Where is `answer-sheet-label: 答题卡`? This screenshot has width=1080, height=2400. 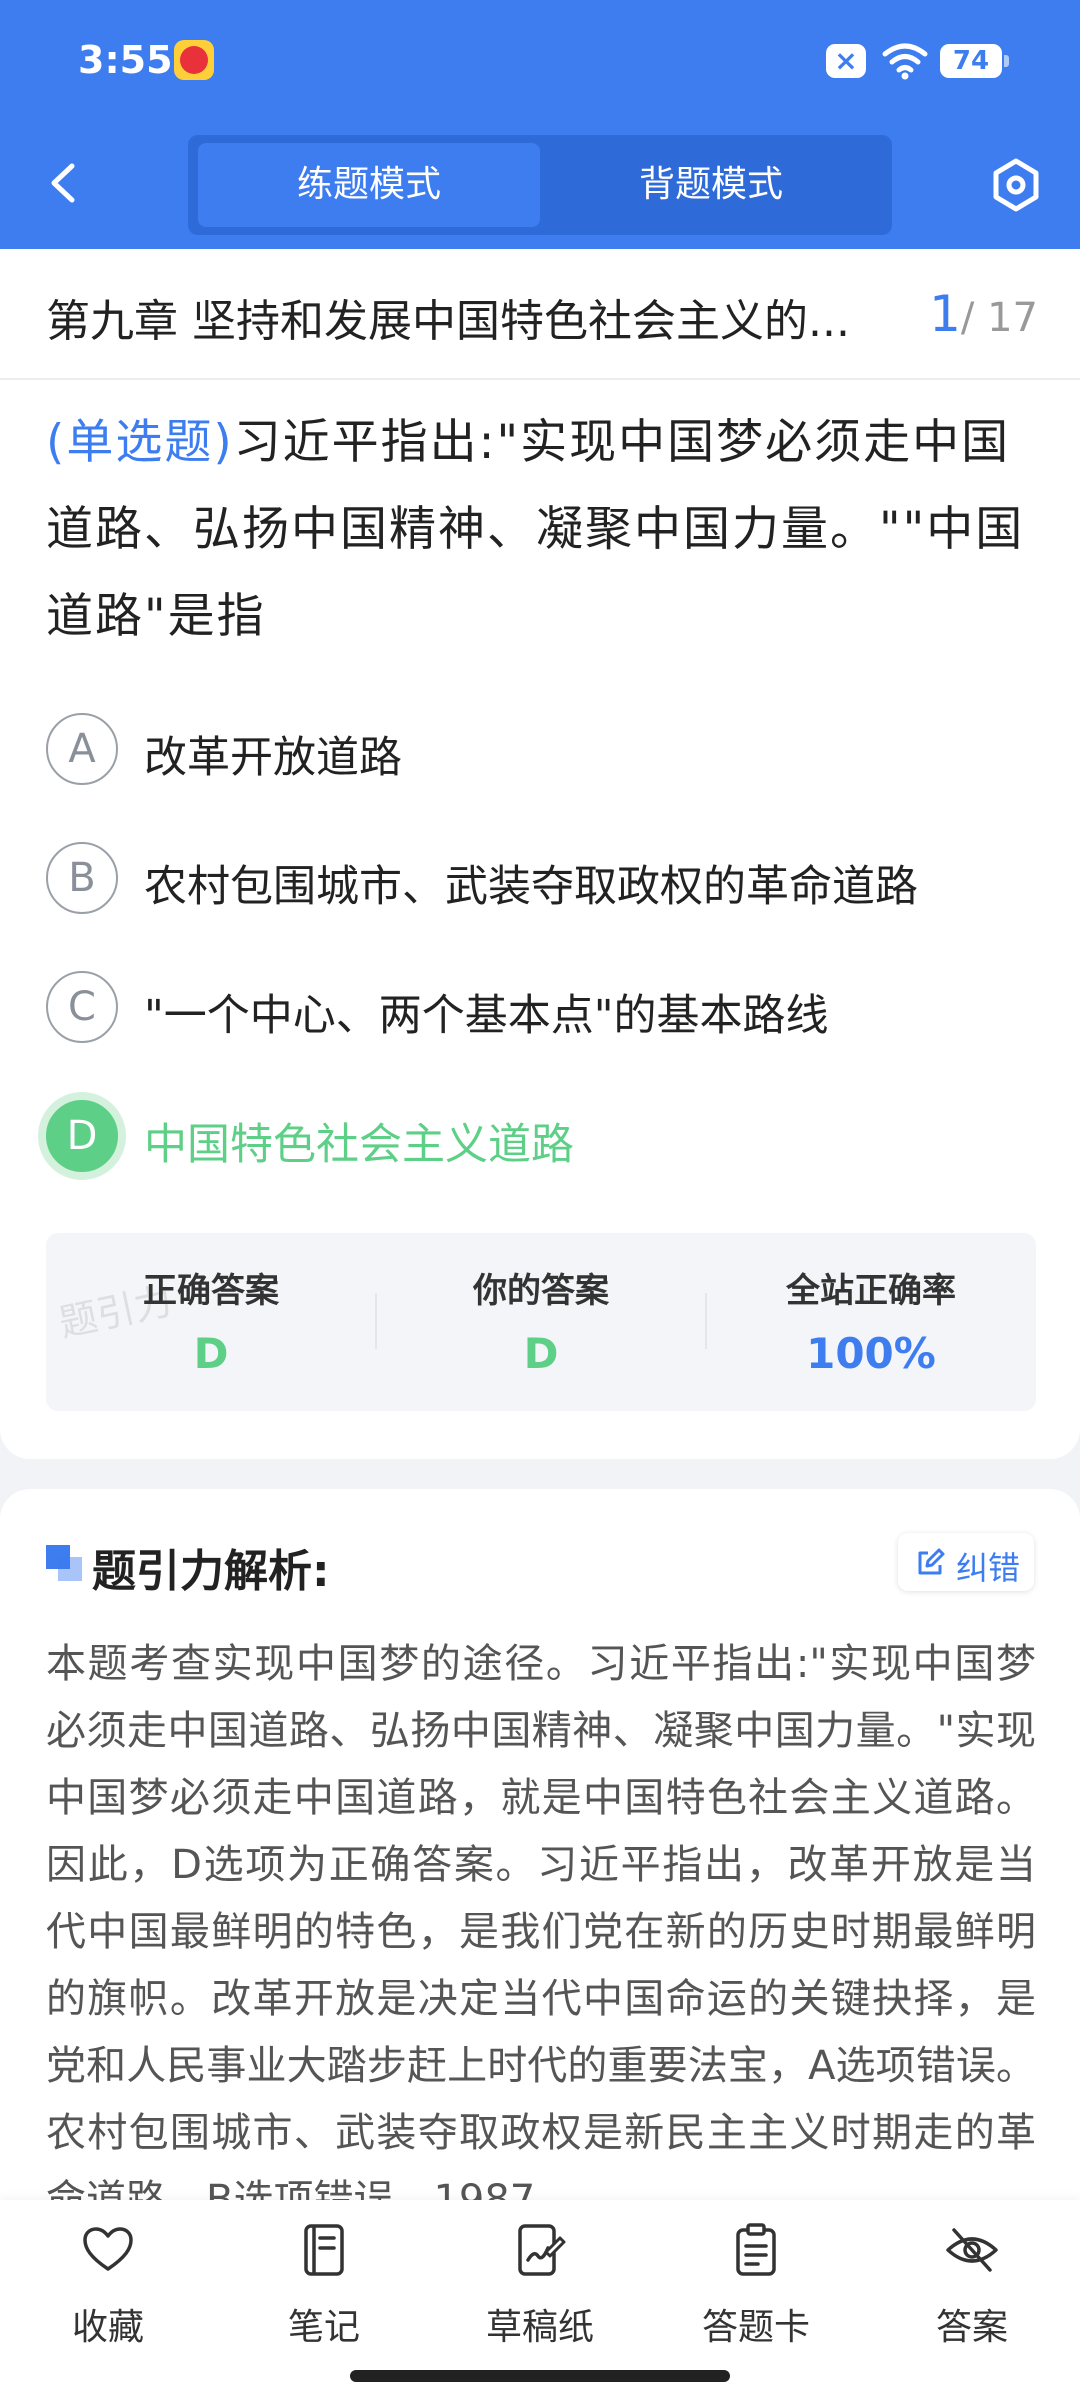 answer-sheet-label: 答题卡 is located at coordinates (755, 2327).